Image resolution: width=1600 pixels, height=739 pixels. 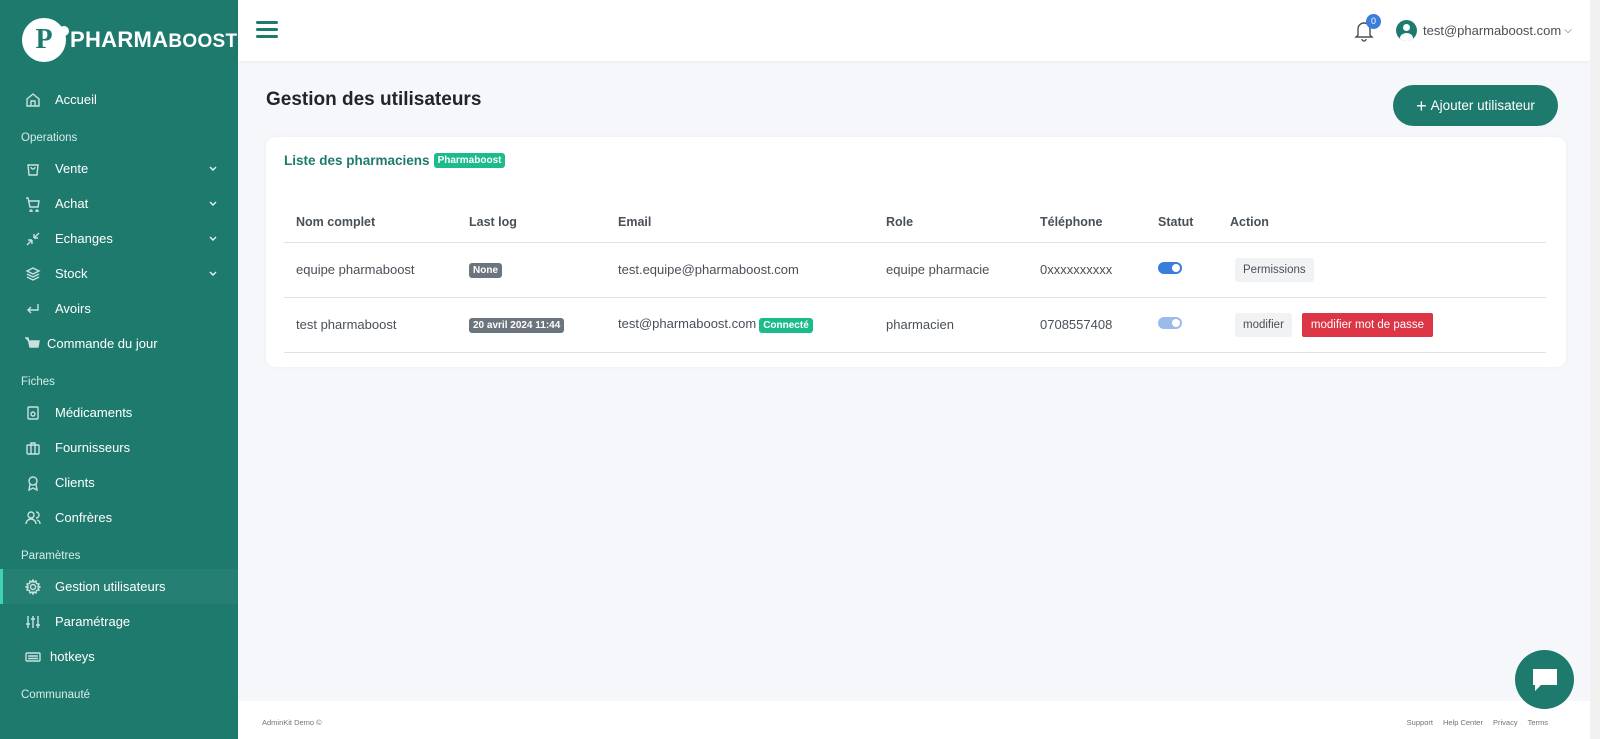 What do you see at coordinates (267, 30) in the screenshot?
I see `menu-toggle-icon` at bounding box center [267, 30].